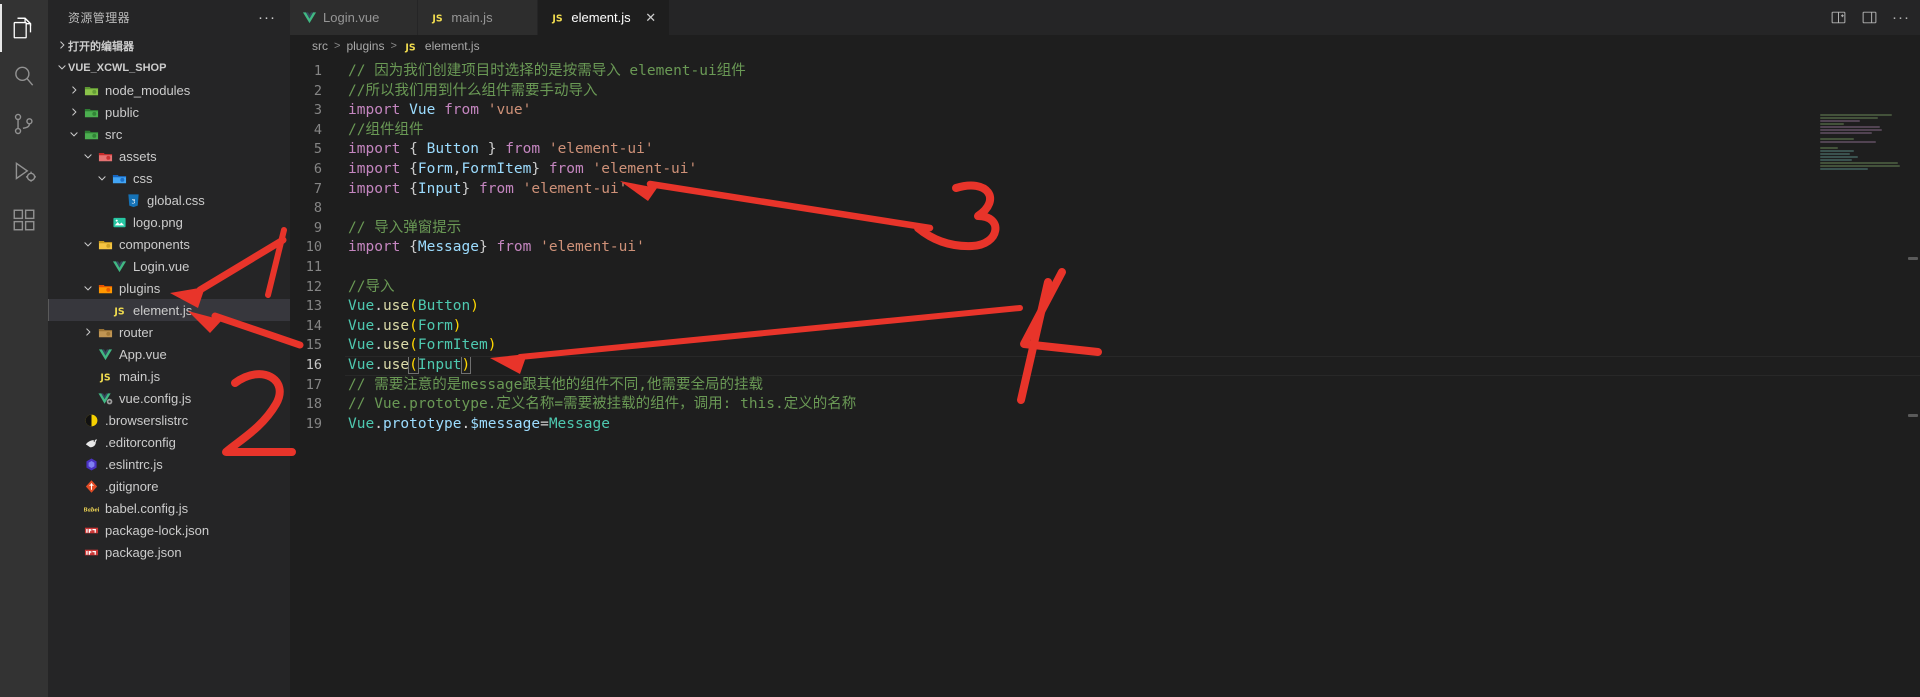 The image size is (1920, 697). What do you see at coordinates (169, 310) in the screenshot?
I see `tree-item-element-js: JS element.js` at bounding box center [169, 310].